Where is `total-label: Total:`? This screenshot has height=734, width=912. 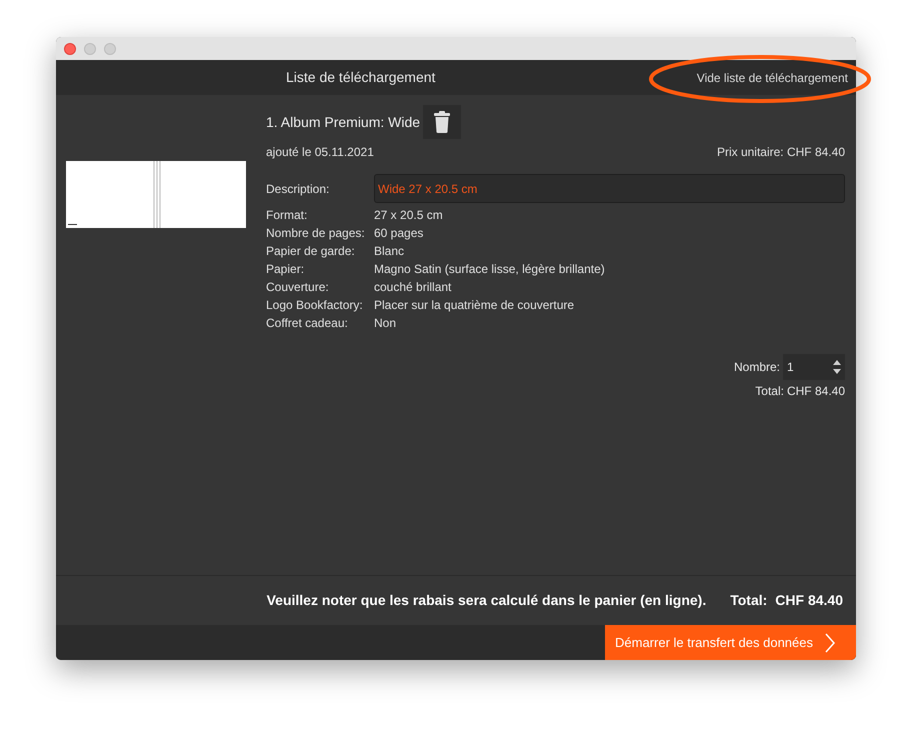
total-label: Total: is located at coordinates (769, 391).